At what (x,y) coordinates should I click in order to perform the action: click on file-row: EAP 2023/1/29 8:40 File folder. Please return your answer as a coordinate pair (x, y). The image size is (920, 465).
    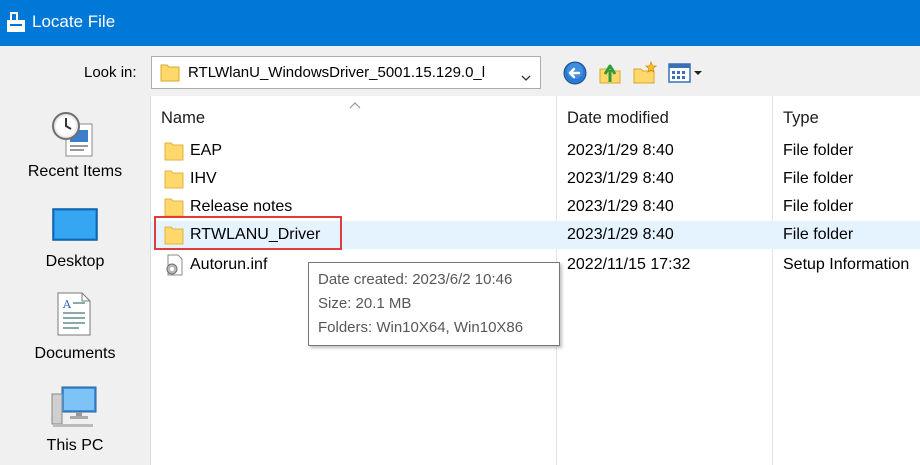
    Looking at the image, I should click on (535, 151).